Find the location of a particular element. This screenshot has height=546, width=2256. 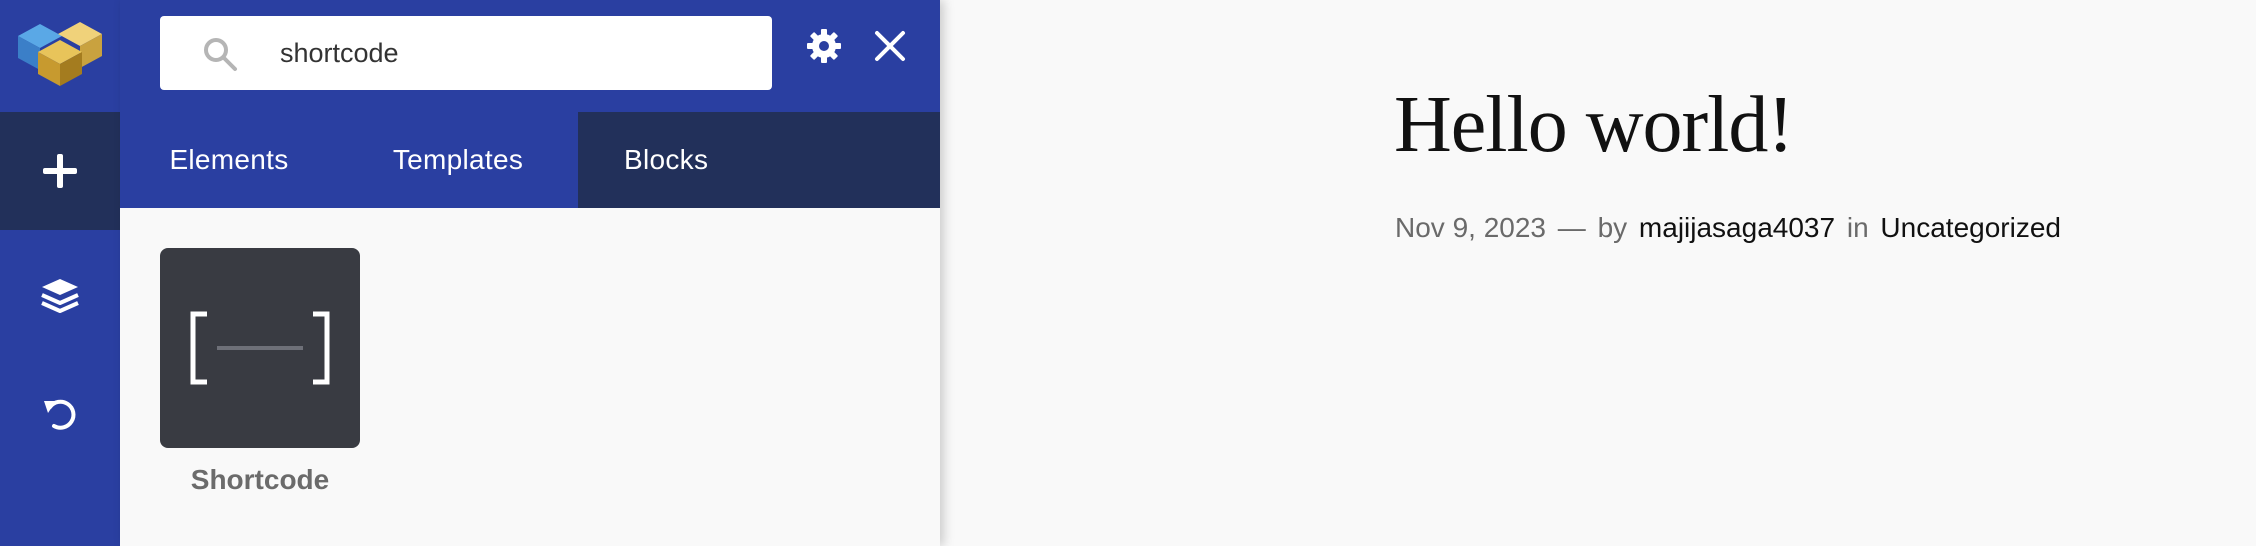

author-link: majijasaga4037 is located at coordinates (1737, 227).